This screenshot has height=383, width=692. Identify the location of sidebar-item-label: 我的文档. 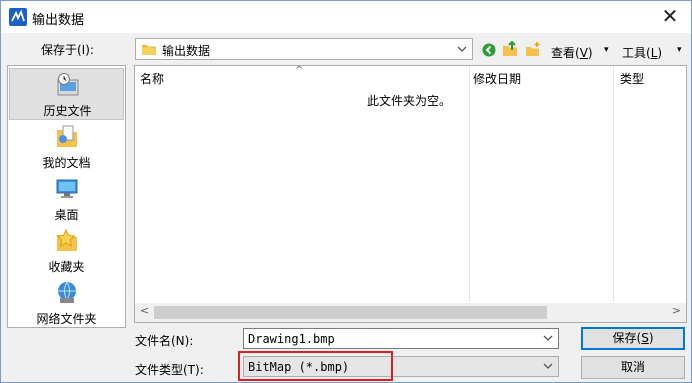
(66, 163).